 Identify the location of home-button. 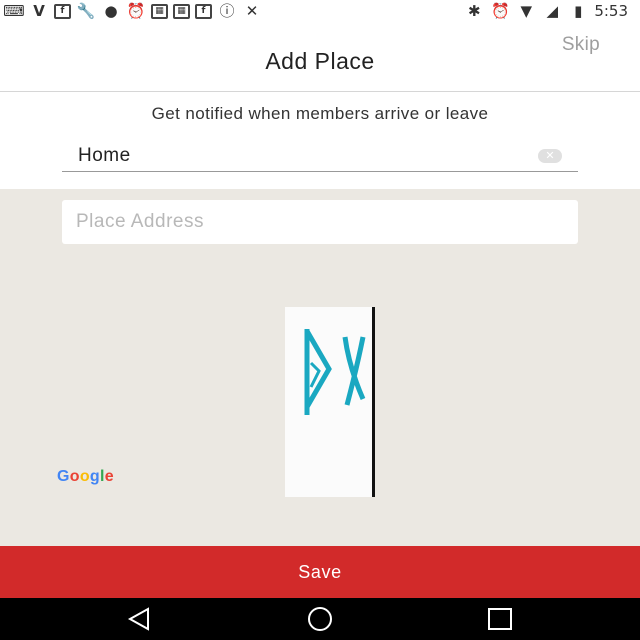
(320, 619).